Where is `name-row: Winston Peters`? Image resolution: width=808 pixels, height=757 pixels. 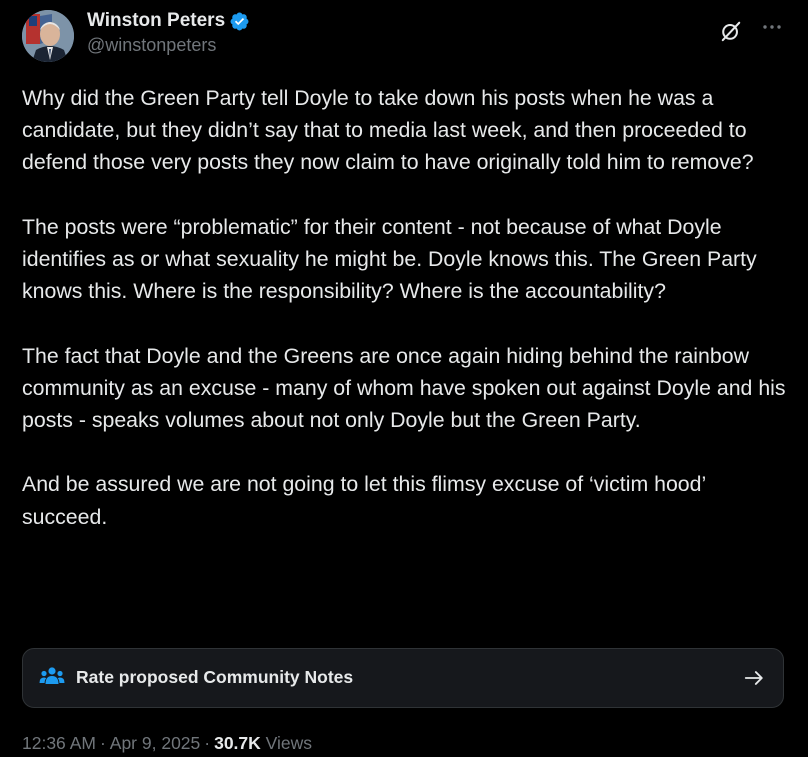 name-row: Winston Peters is located at coordinates (168, 21).